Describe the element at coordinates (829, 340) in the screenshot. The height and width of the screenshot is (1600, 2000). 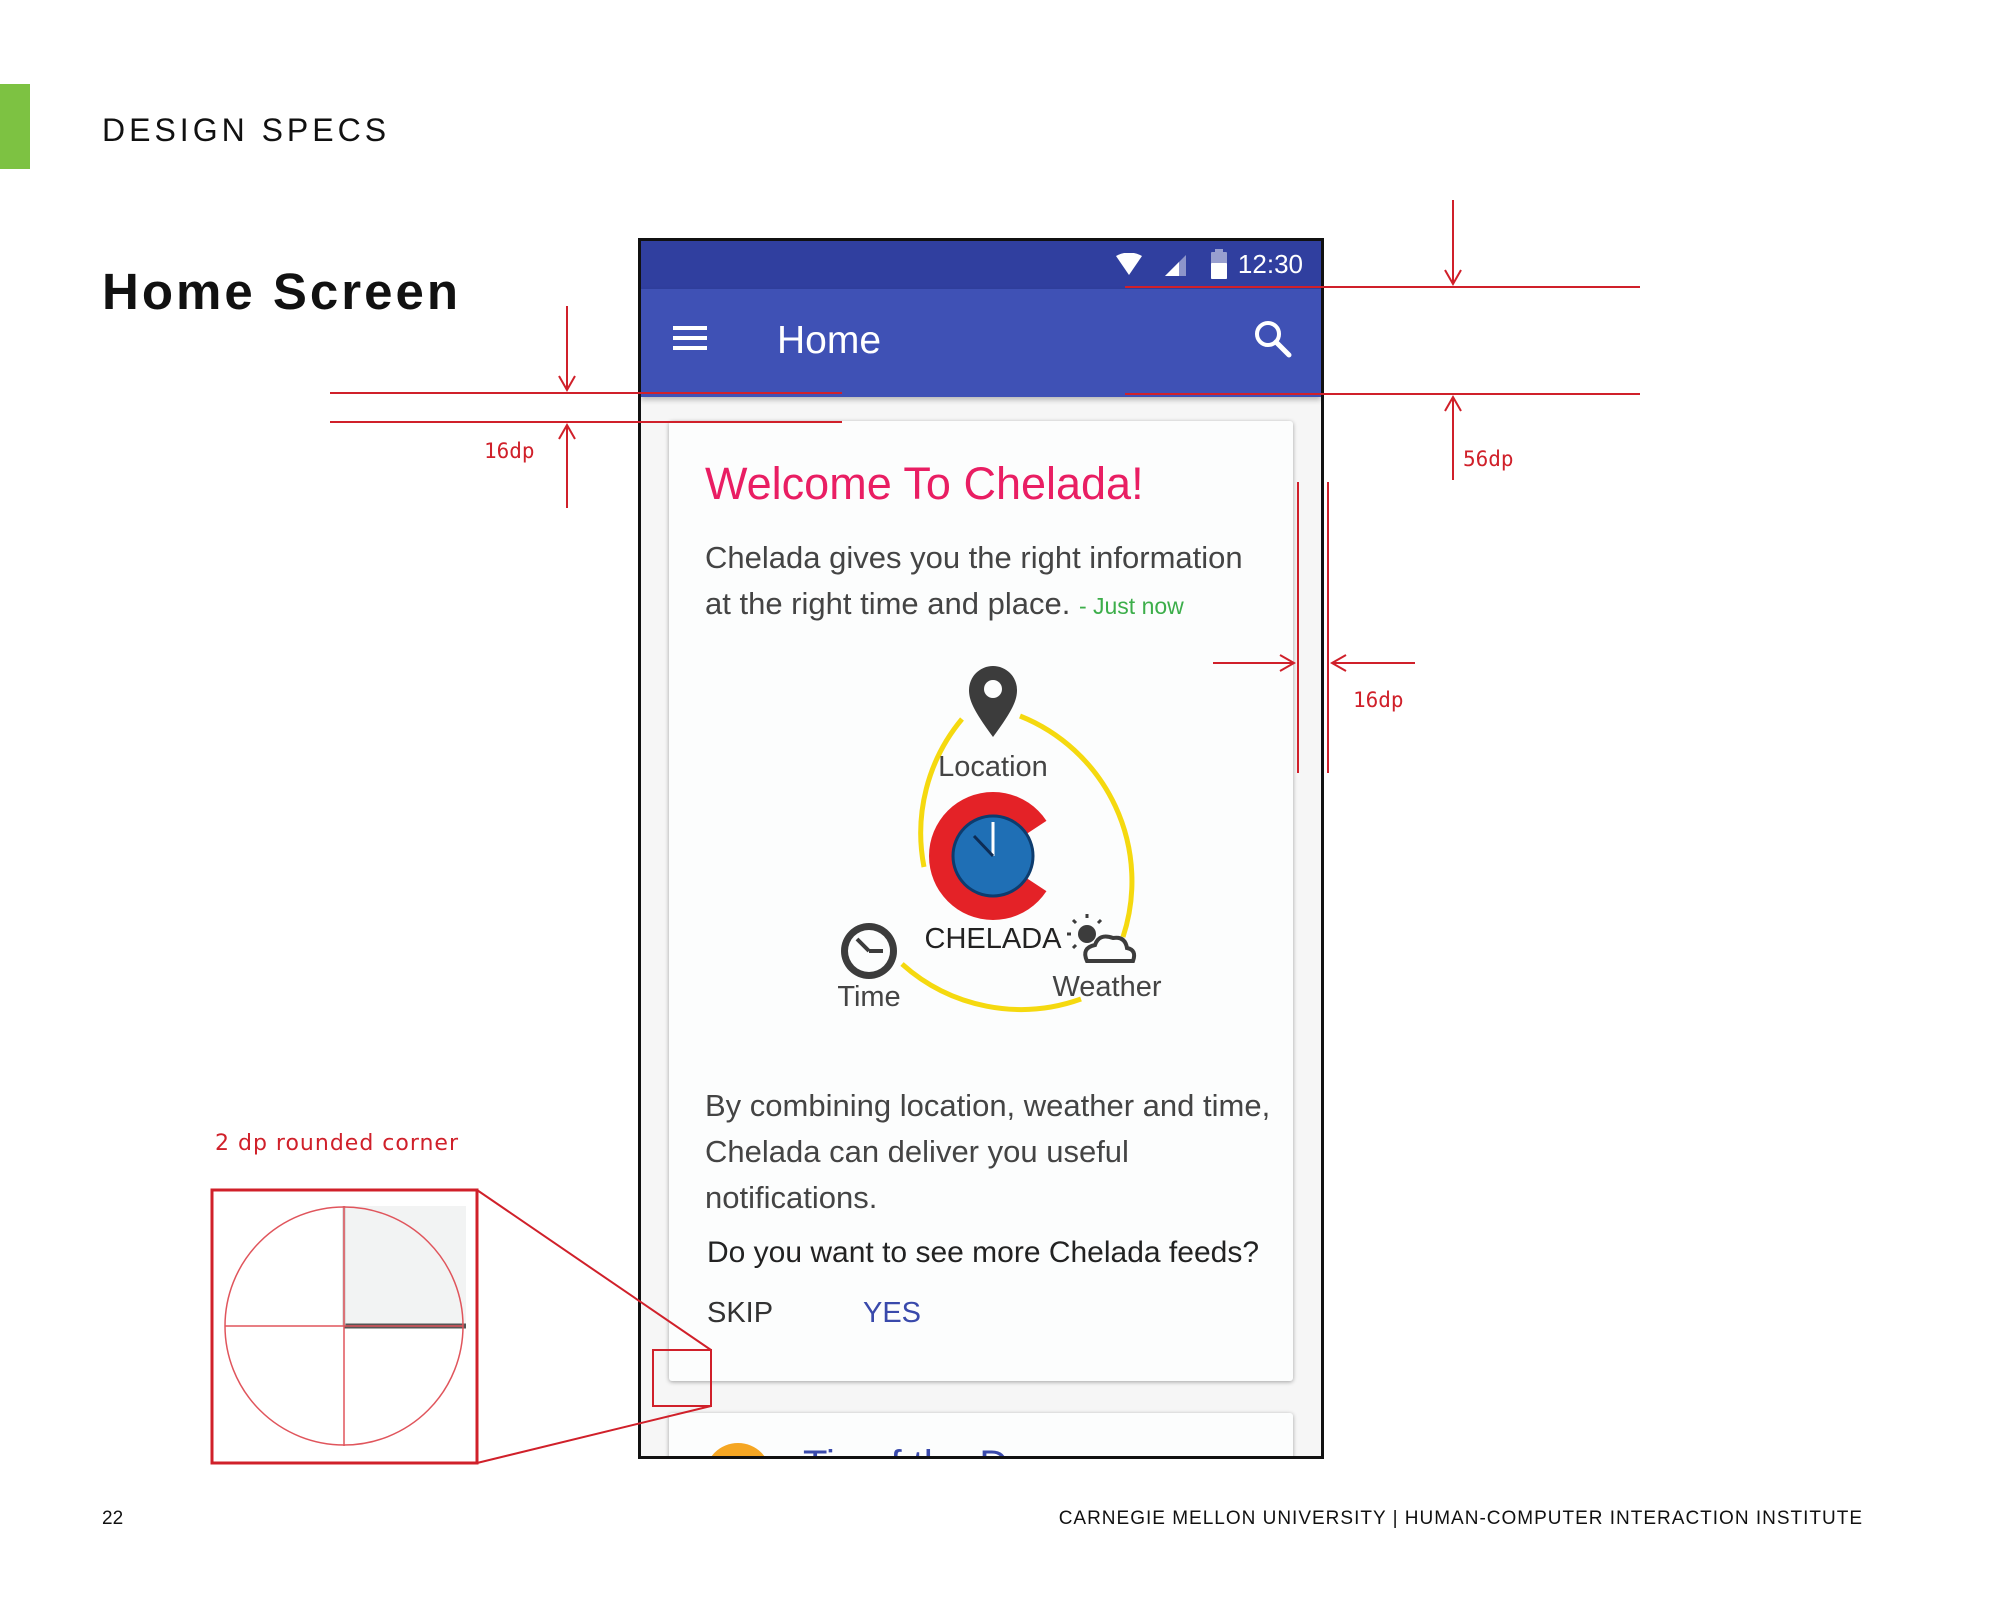
I see `app-bar-title: Home` at that location.